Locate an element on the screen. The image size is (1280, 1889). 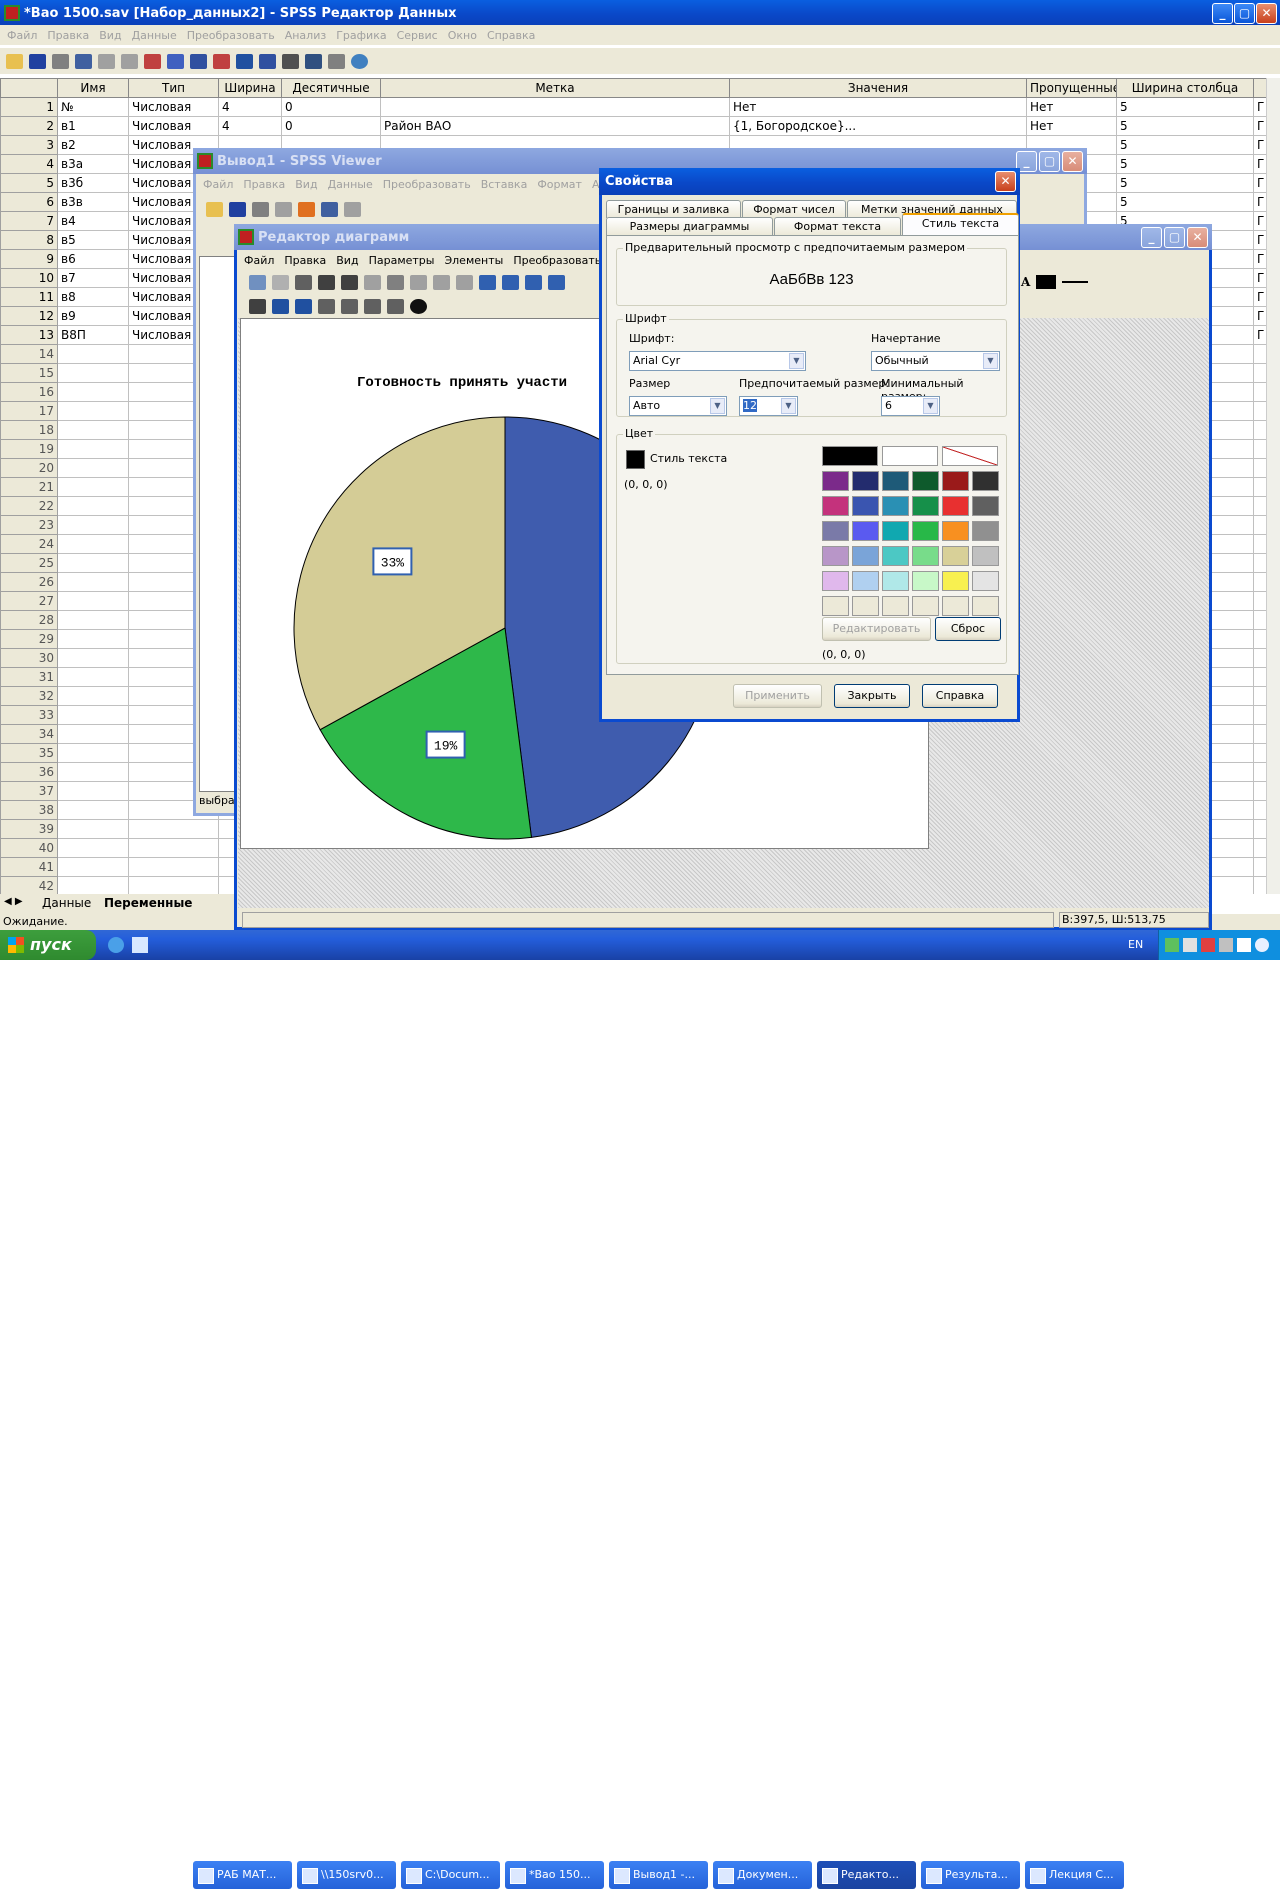
row-number: 11 is located at coordinates (29, 297).